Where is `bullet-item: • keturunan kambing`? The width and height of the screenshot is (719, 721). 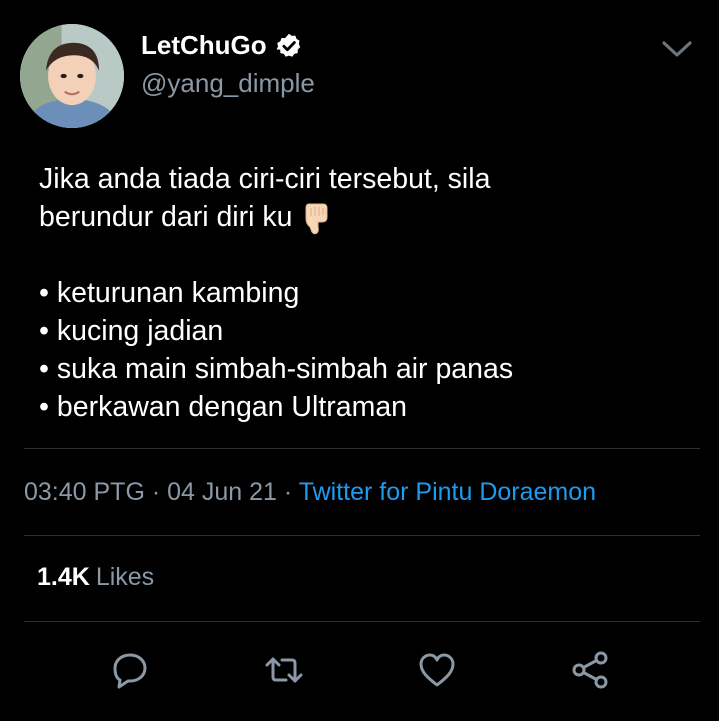 bullet-item: • keturunan kambing is located at coordinates (169, 293).